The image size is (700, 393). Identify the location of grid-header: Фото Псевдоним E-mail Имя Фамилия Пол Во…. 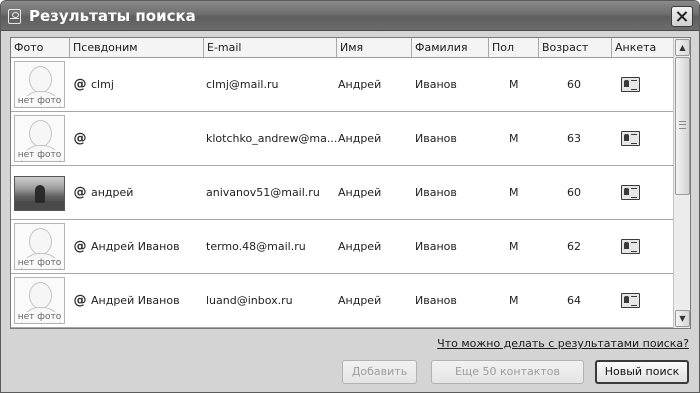
(342, 48).